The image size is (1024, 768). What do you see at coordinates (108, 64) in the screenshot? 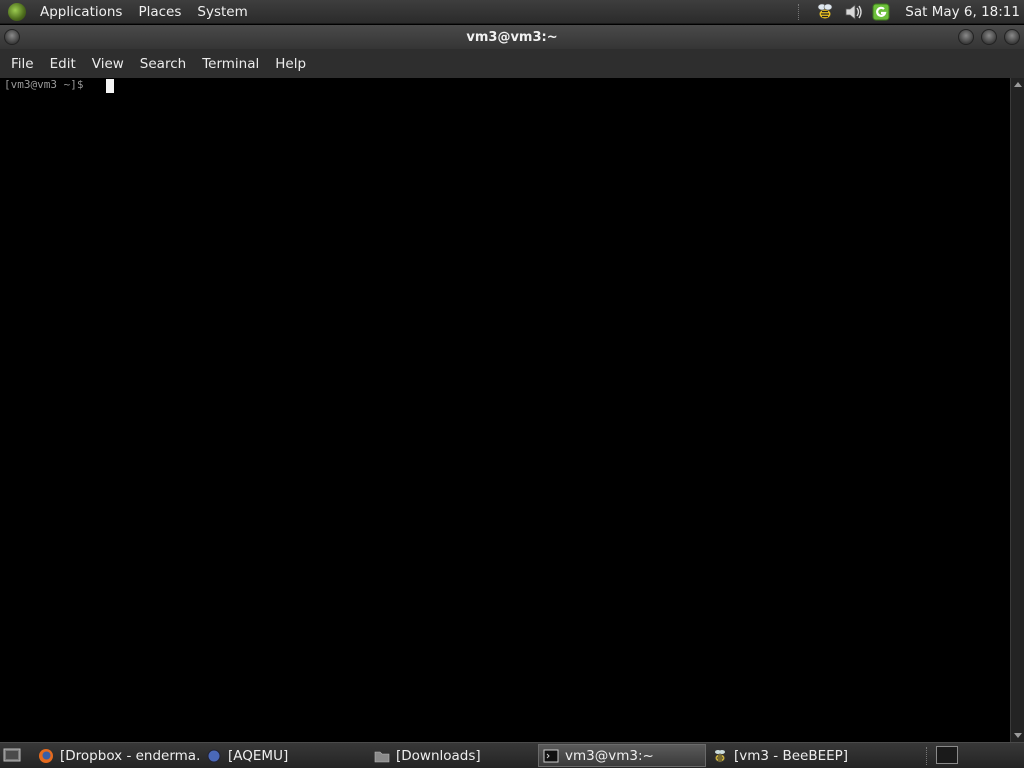
I see `view-menu: View` at bounding box center [108, 64].